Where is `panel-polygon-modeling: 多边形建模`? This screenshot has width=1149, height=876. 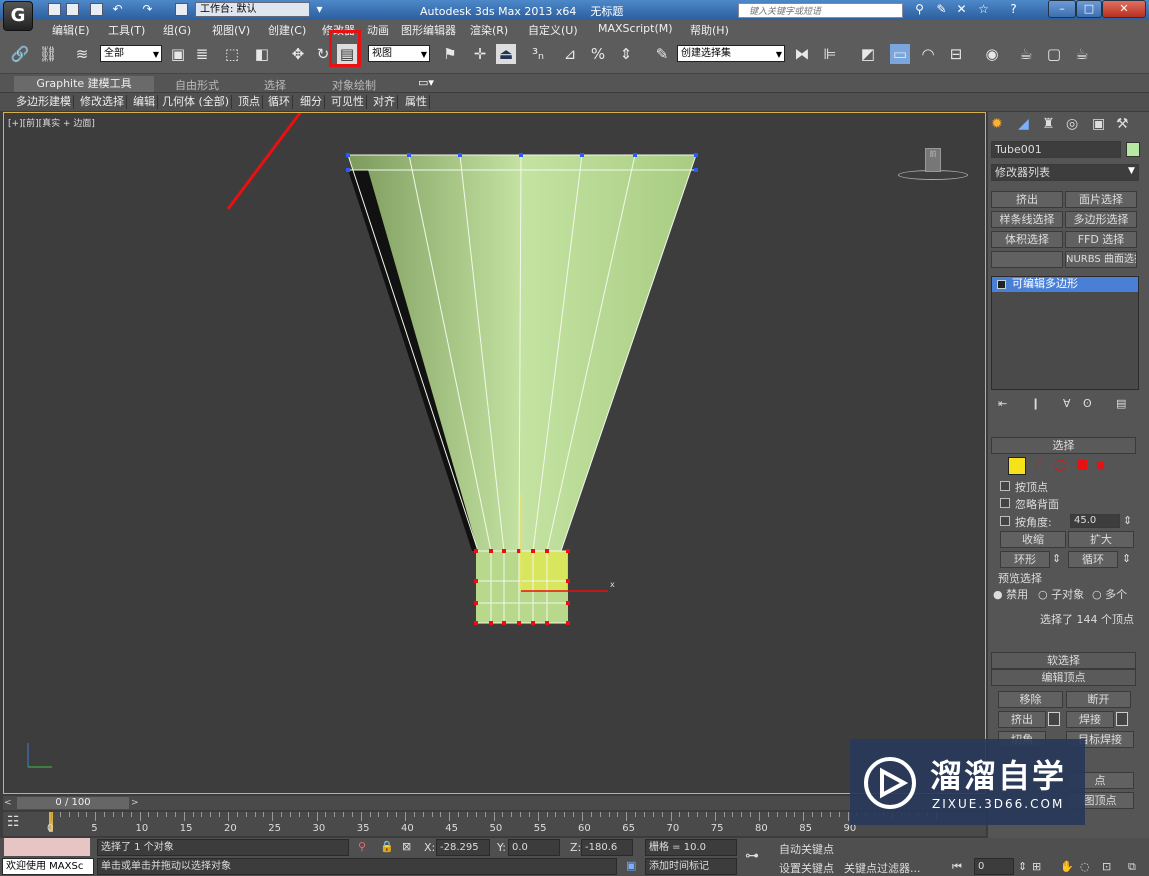 panel-polygon-modeling: 多边形建模 is located at coordinates (44, 102).